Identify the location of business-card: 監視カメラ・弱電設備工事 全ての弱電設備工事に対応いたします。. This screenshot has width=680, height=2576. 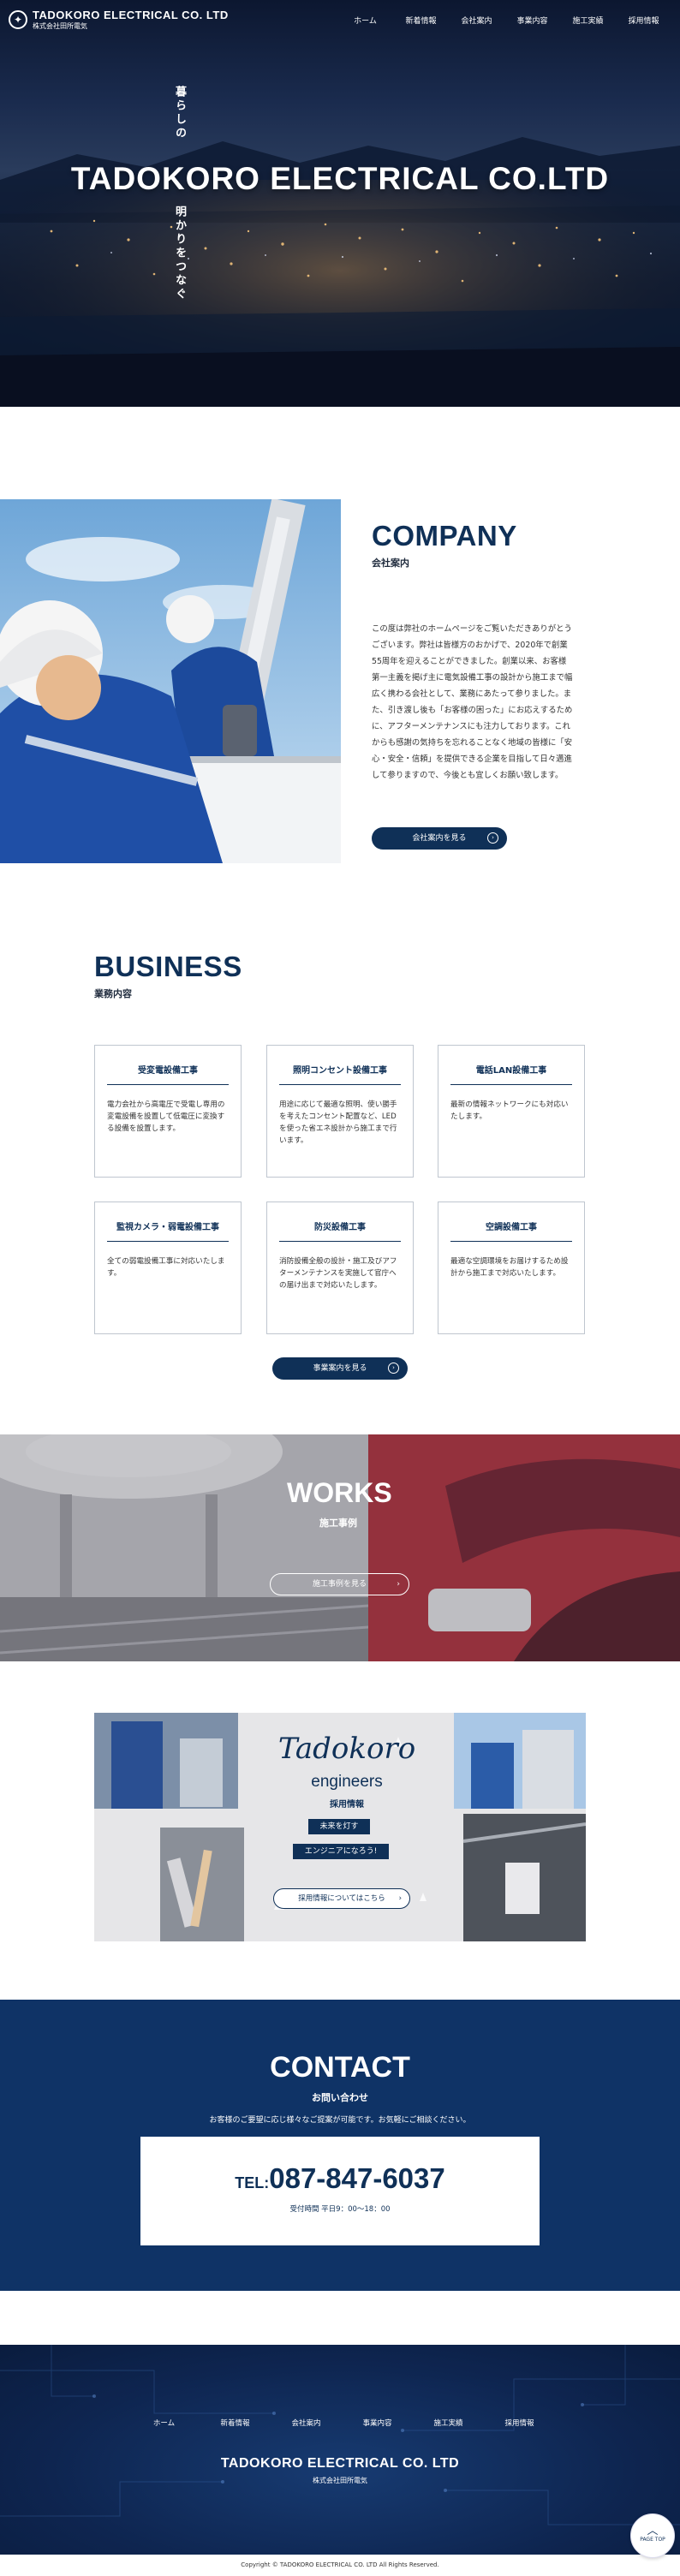
(168, 1268).